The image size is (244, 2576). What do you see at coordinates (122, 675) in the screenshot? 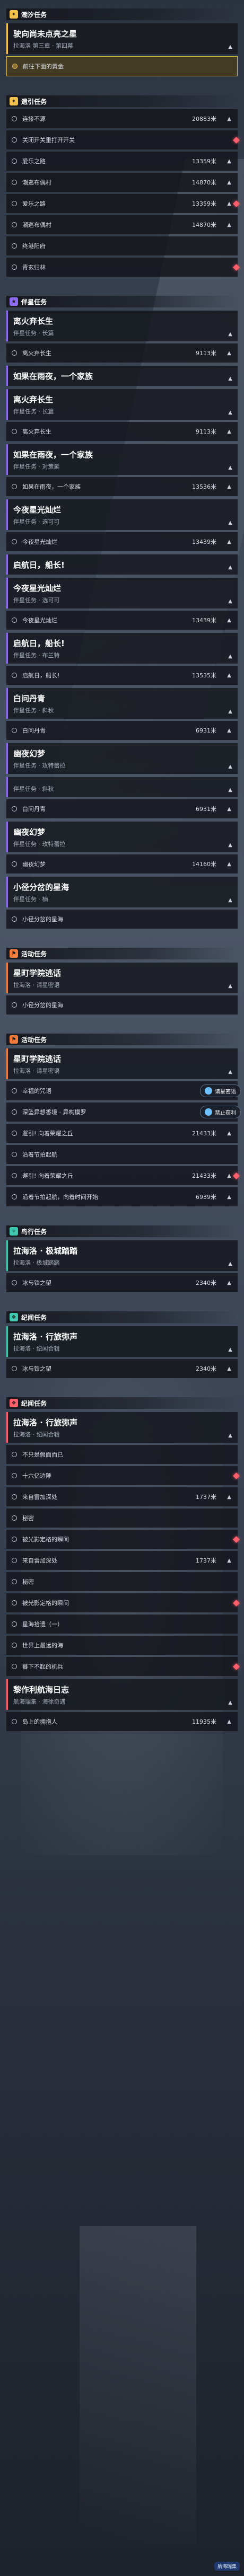
I see `quest-objective: 启航日，船长! 13535米 ▲` at bounding box center [122, 675].